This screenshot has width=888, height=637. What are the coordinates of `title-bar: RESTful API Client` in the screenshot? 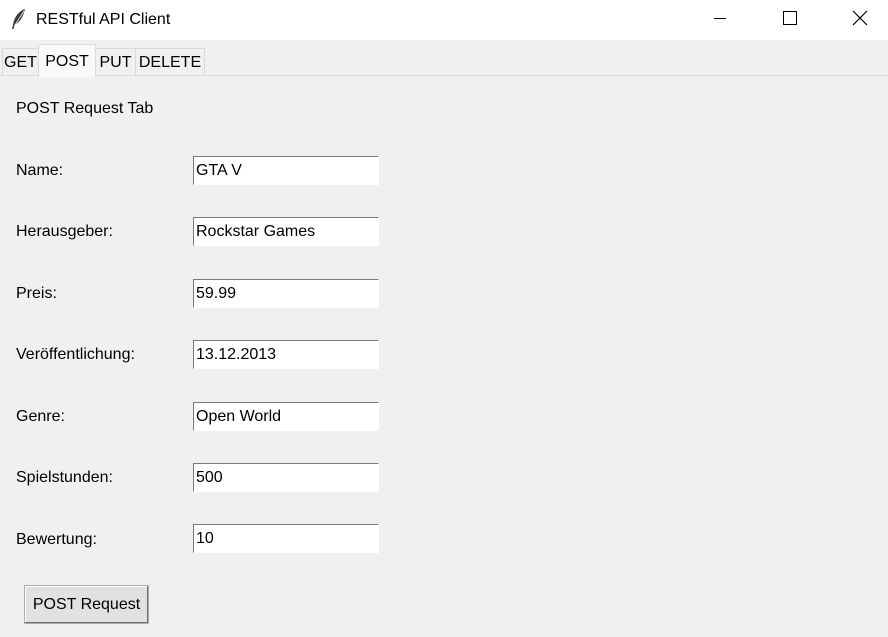 It's located at (444, 20).